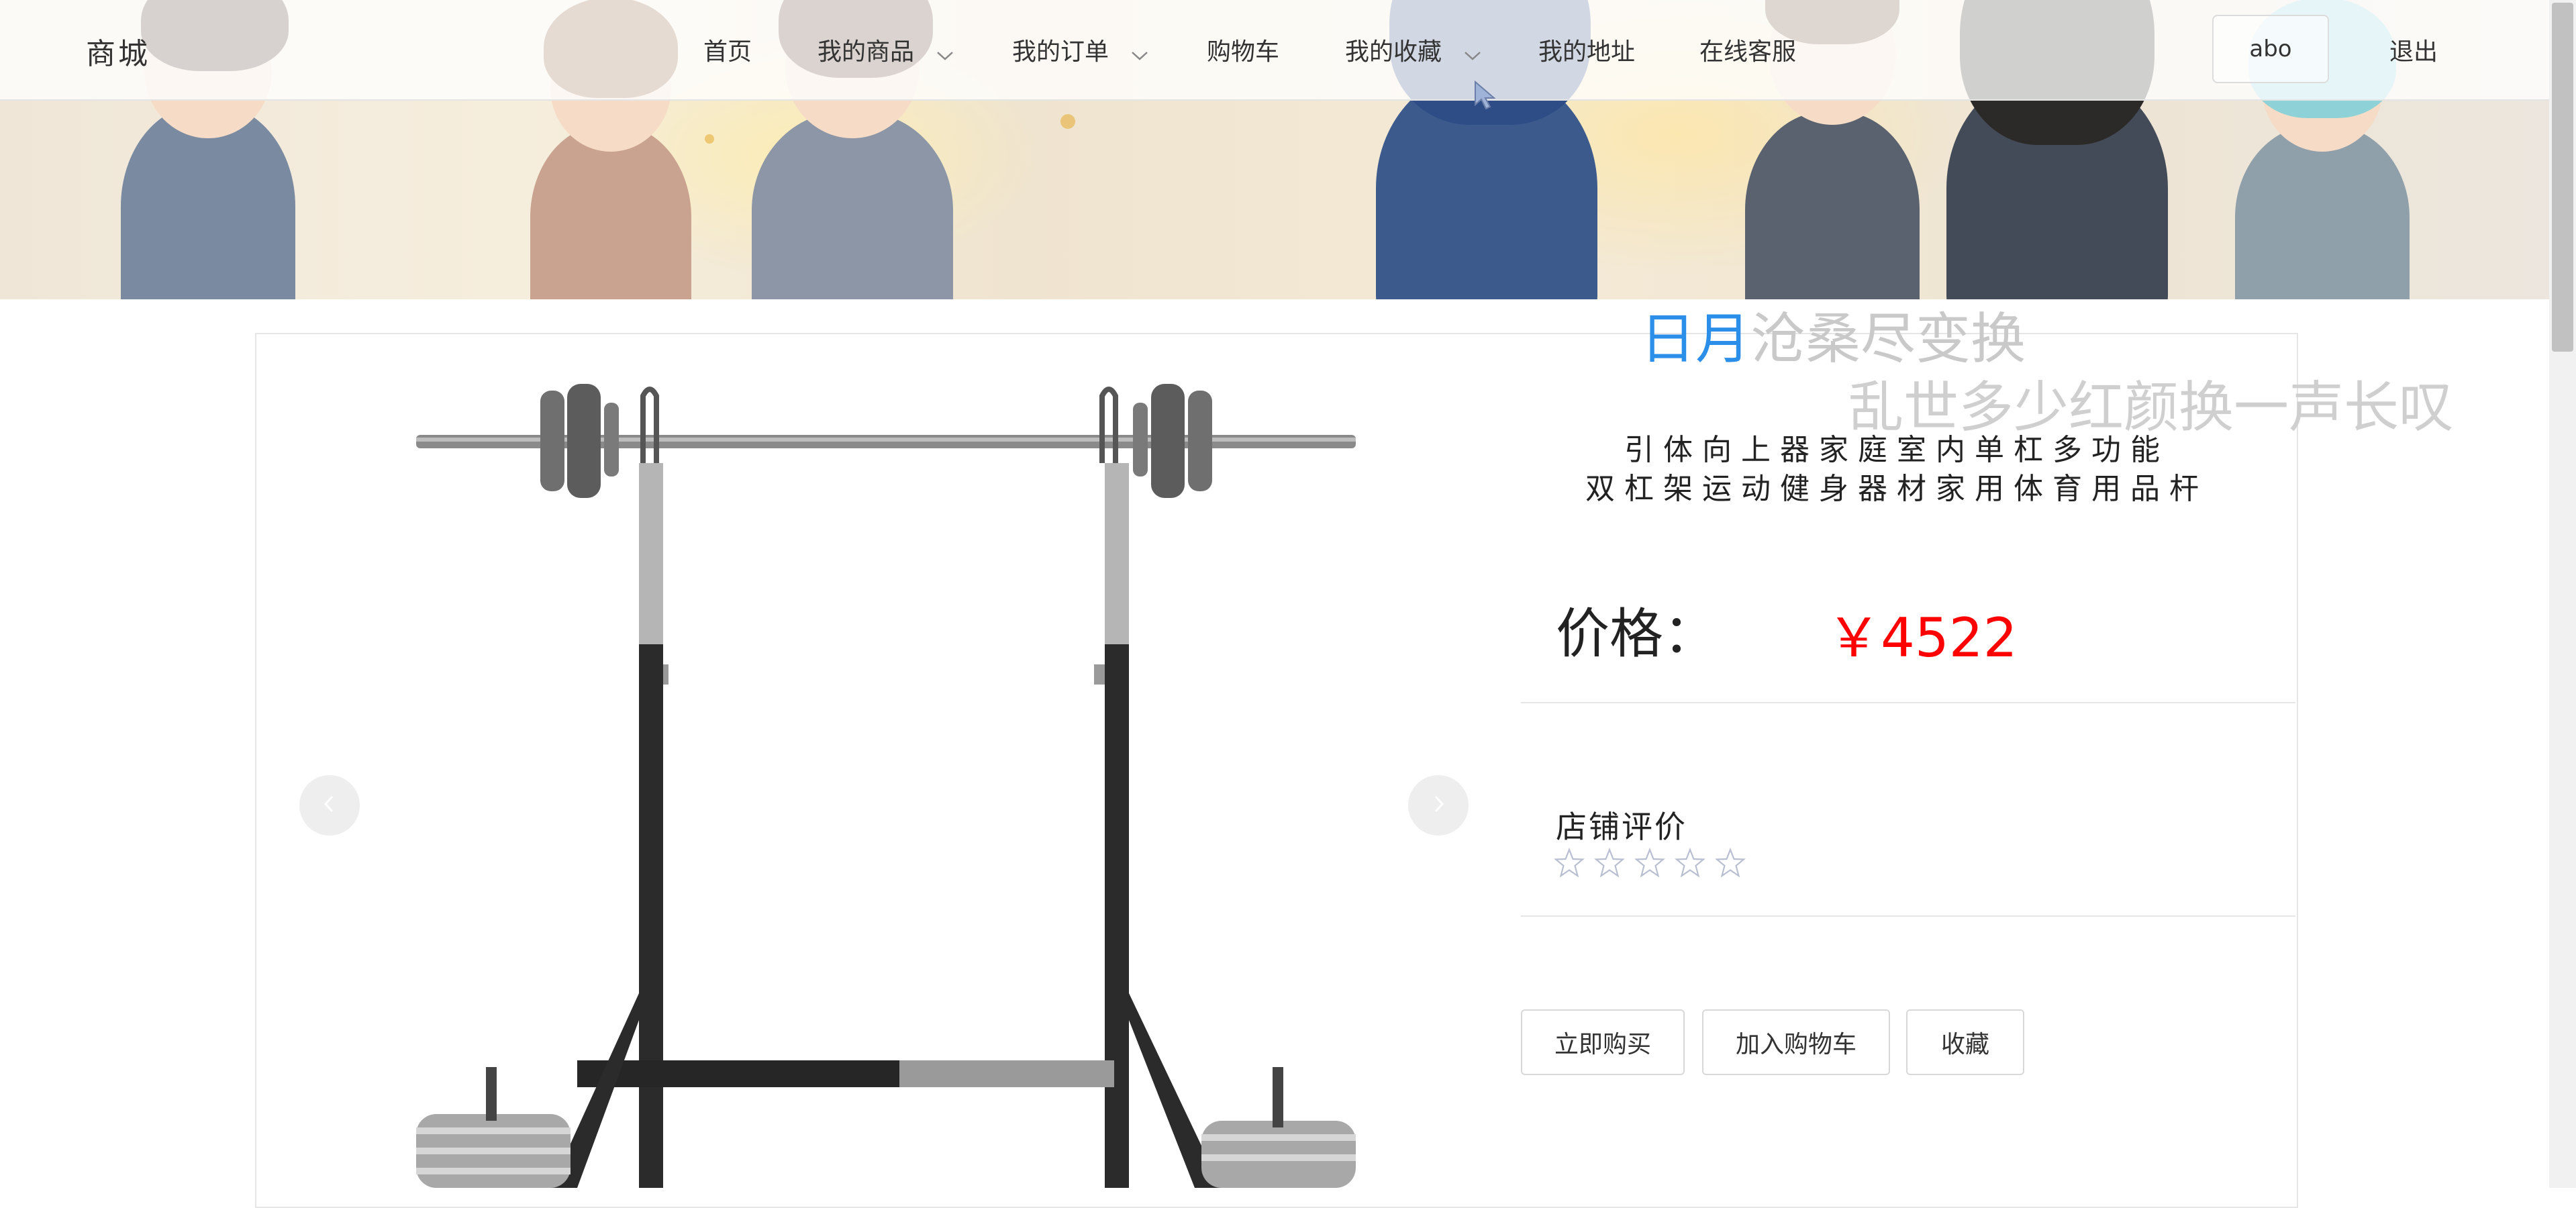 This screenshot has height=1208, width=2576. I want to click on buy-now-button: 立即购买, so click(1603, 1042).